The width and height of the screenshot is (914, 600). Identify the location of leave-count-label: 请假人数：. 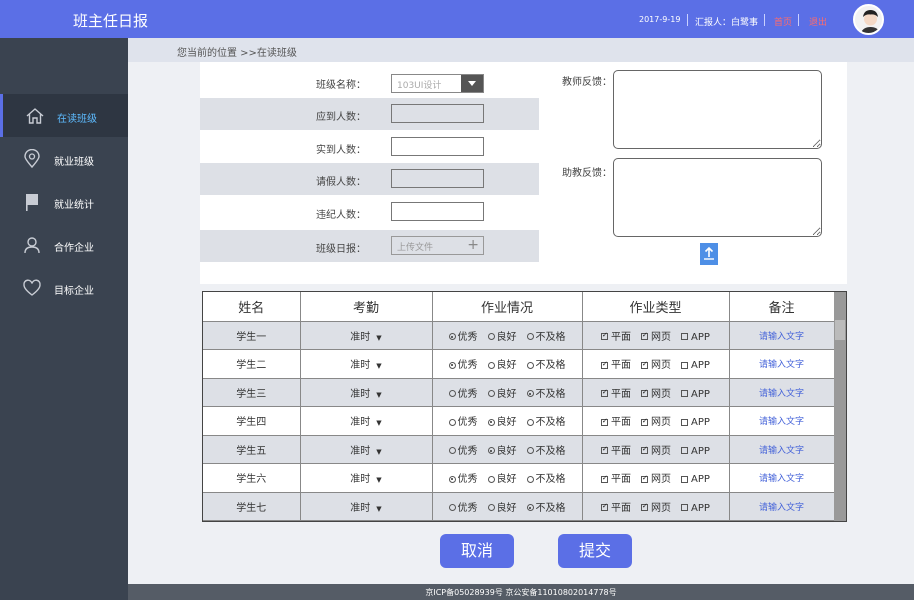
(341, 182).